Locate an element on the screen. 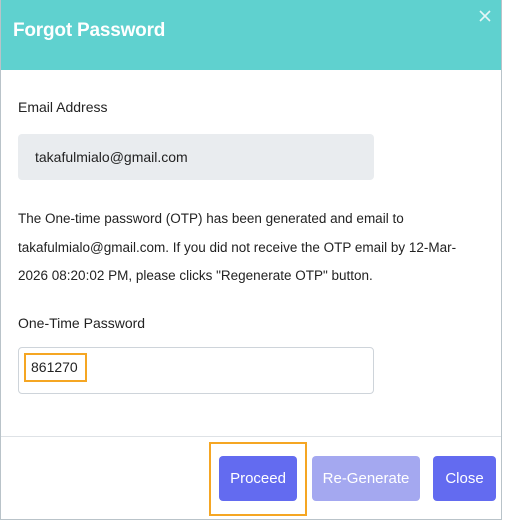  modal-title: Forgot Password is located at coordinates (89, 30).